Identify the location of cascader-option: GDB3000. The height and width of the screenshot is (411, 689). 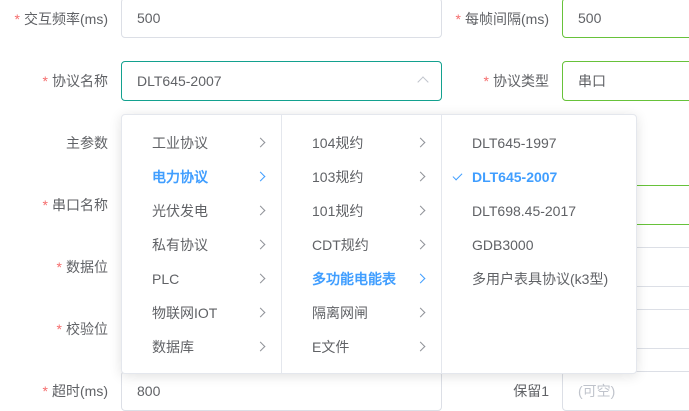
(539, 245).